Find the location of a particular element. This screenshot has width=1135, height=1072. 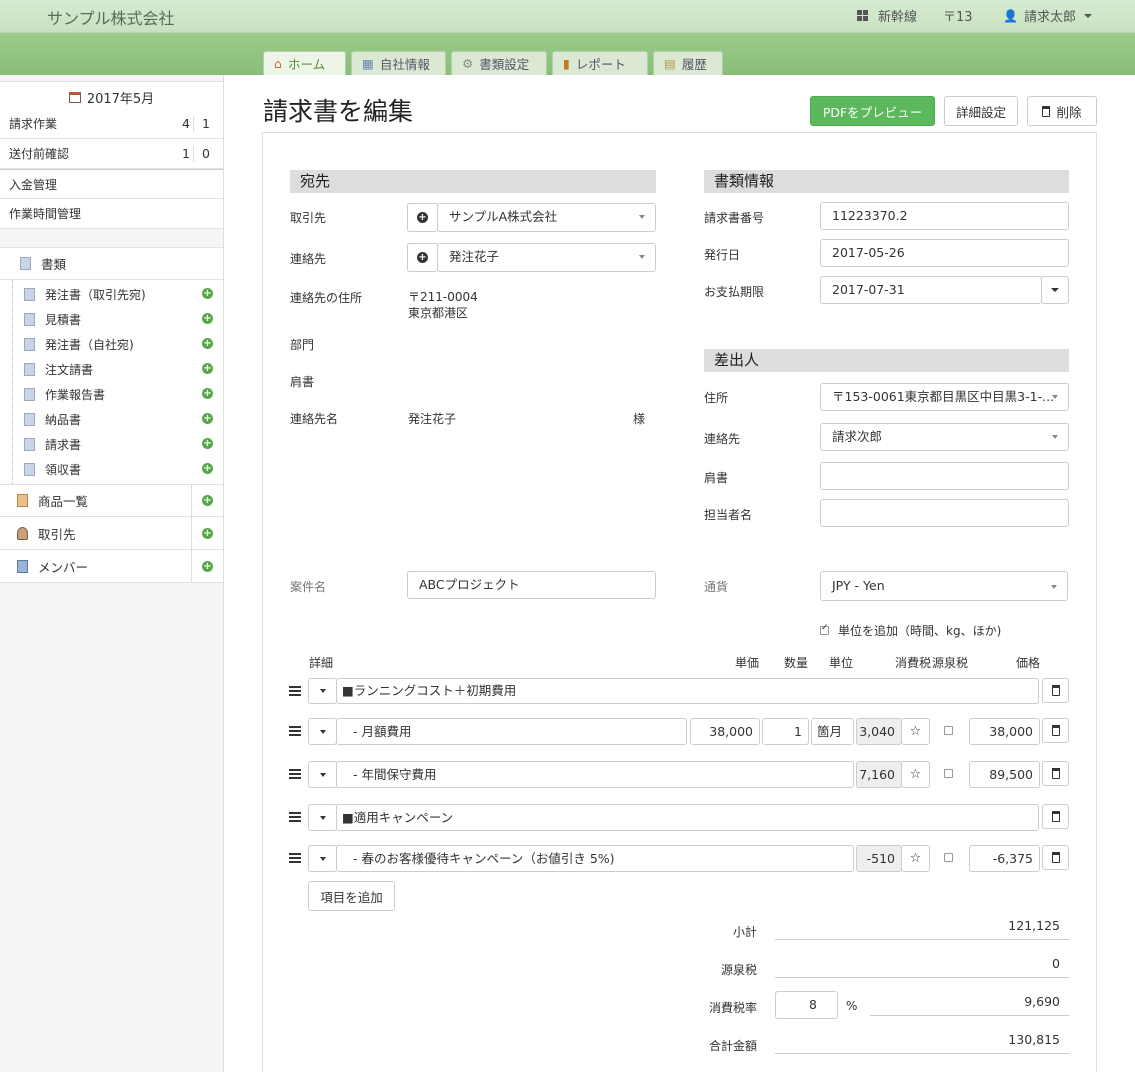

client-value: サンプルA株式会社 is located at coordinates (503, 216).